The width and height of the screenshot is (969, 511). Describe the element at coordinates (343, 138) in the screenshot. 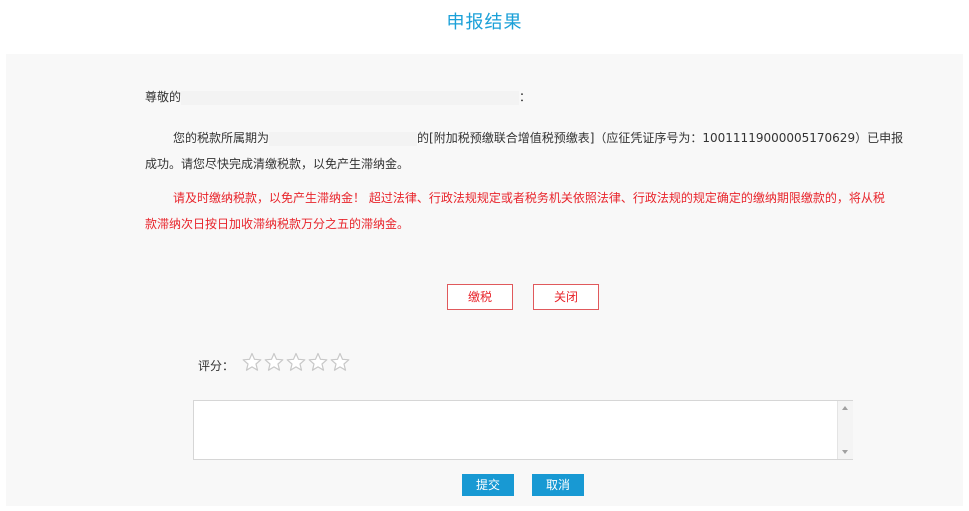

I see `redacted-tax-period` at that location.